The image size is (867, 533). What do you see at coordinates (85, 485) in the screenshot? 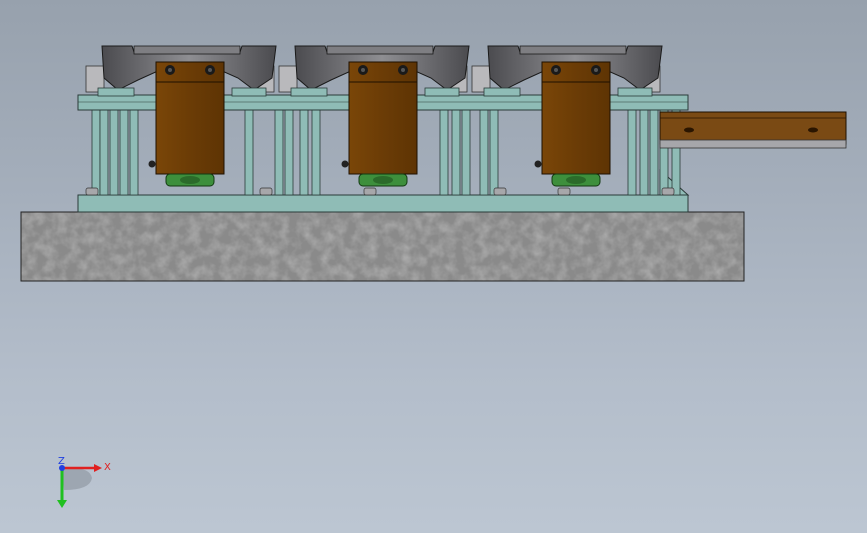
I see `orientation-triad: X Z` at bounding box center [85, 485].